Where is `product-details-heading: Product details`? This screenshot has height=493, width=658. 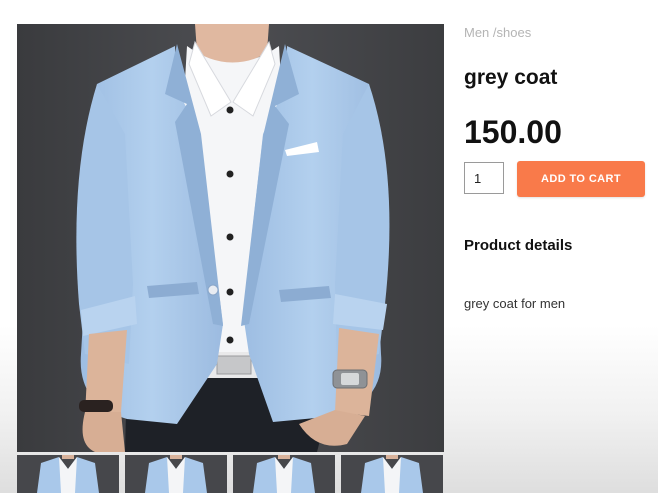
product-details-heading: Product details is located at coordinates (518, 245).